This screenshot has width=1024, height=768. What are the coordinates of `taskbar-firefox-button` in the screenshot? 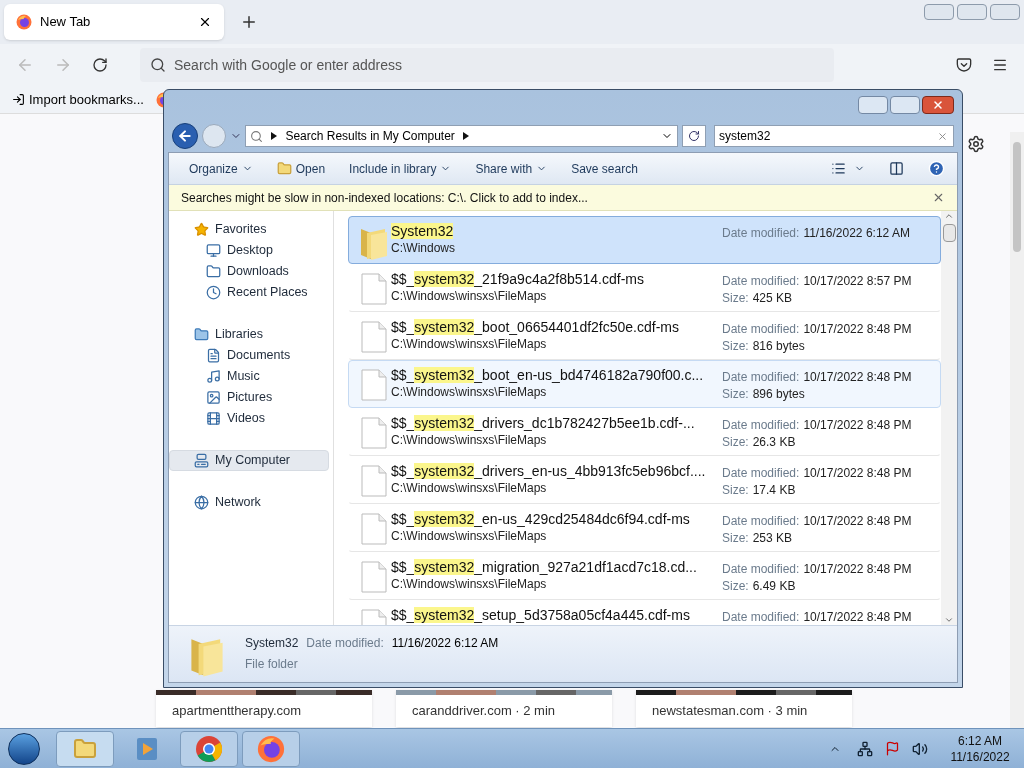 It's located at (271, 748).